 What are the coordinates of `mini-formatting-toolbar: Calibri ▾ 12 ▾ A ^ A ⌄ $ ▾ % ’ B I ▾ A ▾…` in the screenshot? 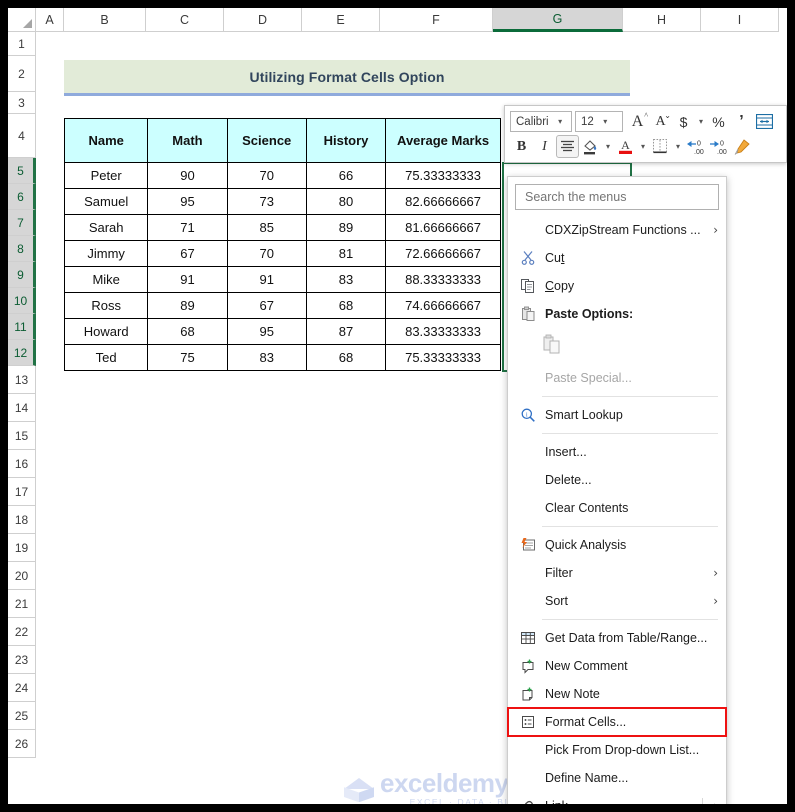 It's located at (645, 134).